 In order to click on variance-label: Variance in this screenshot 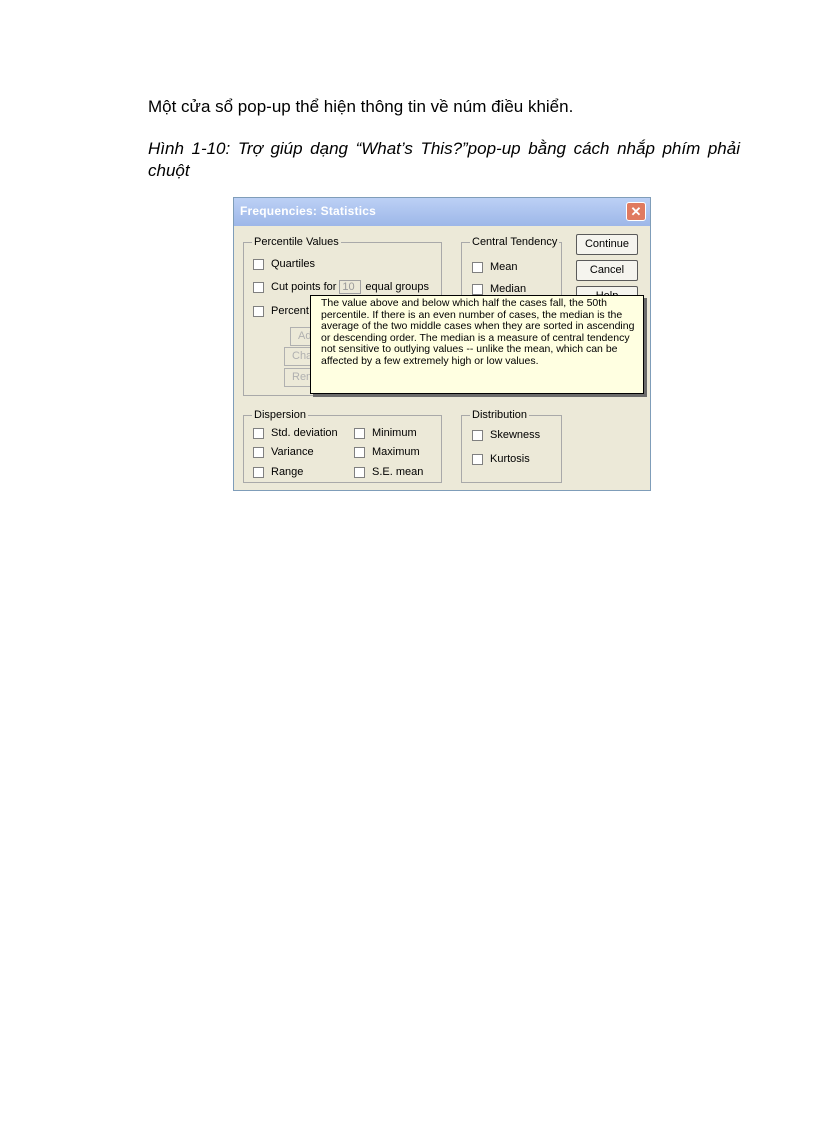, I will do `click(292, 452)`.